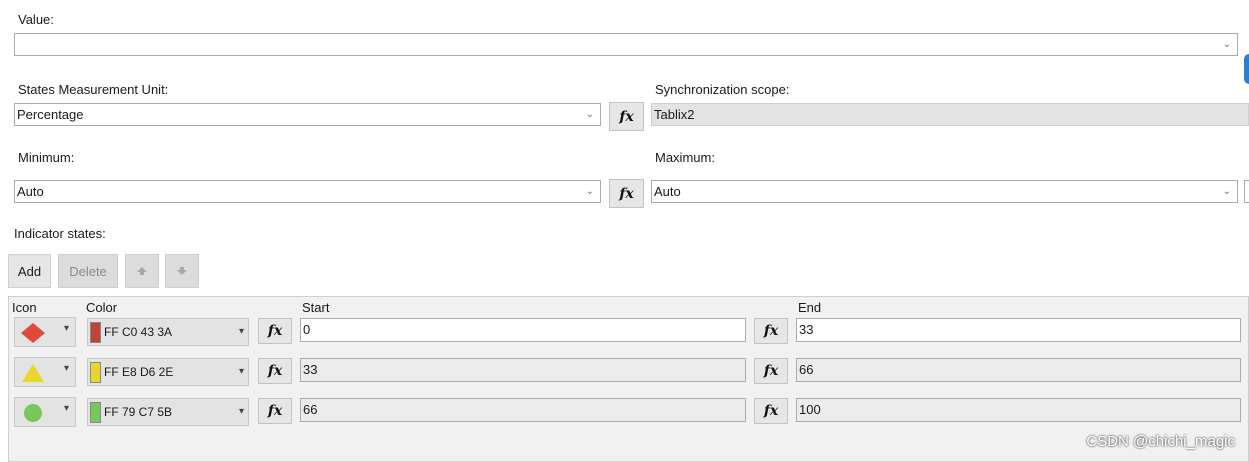 The image size is (1249, 462). Describe the element at coordinates (944, 191) in the screenshot. I see `maximum-dropdown: Auto ⌄` at that location.